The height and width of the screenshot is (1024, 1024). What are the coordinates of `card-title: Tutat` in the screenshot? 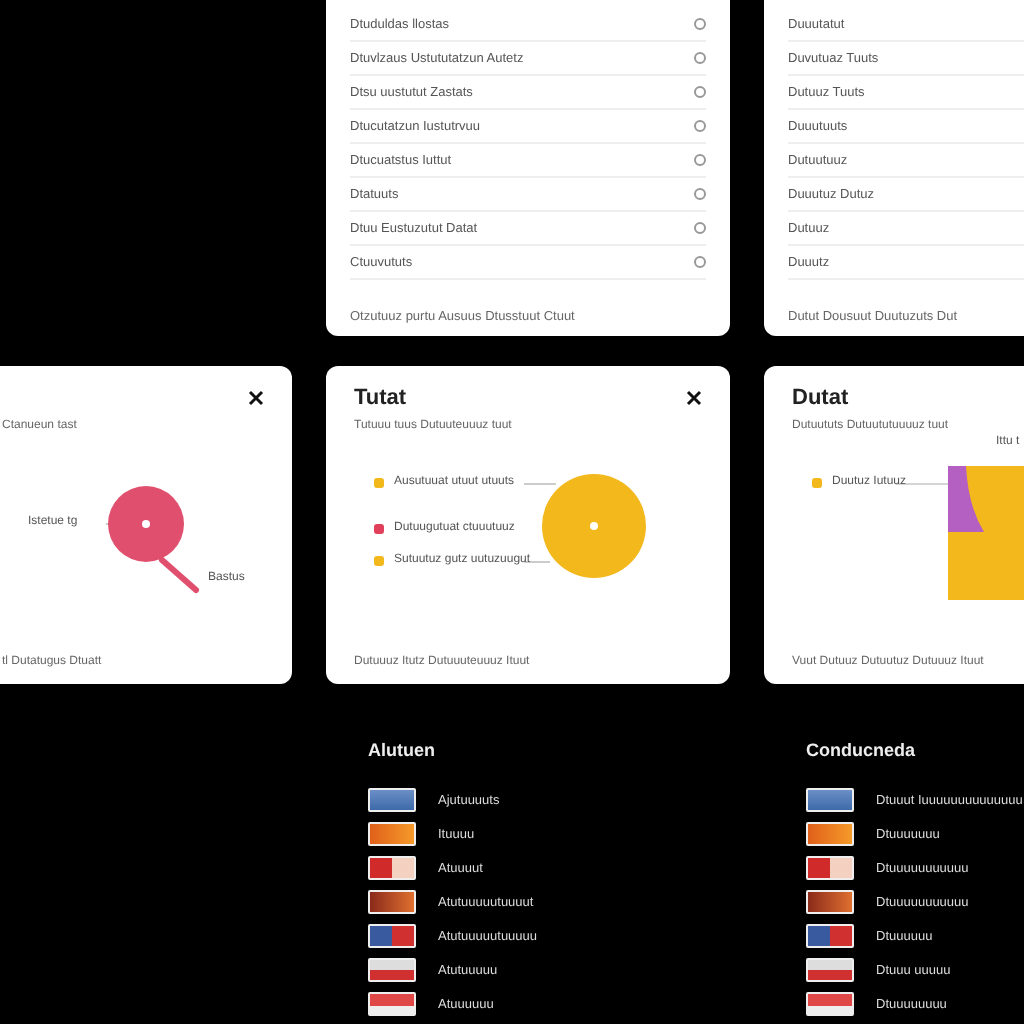 It's located at (380, 398).